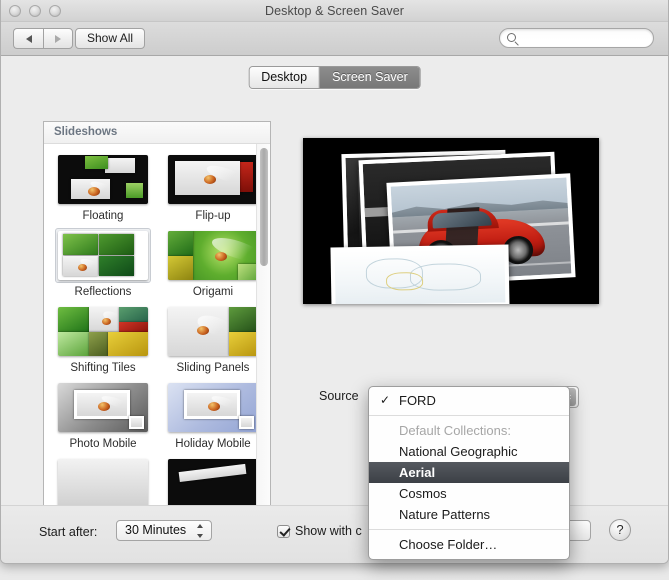 The width and height of the screenshot is (669, 580). What do you see at coordinates (103, 407) in the screenshot?
I see `photo-mobile-thumbnail` at bounding box center [103, 407].